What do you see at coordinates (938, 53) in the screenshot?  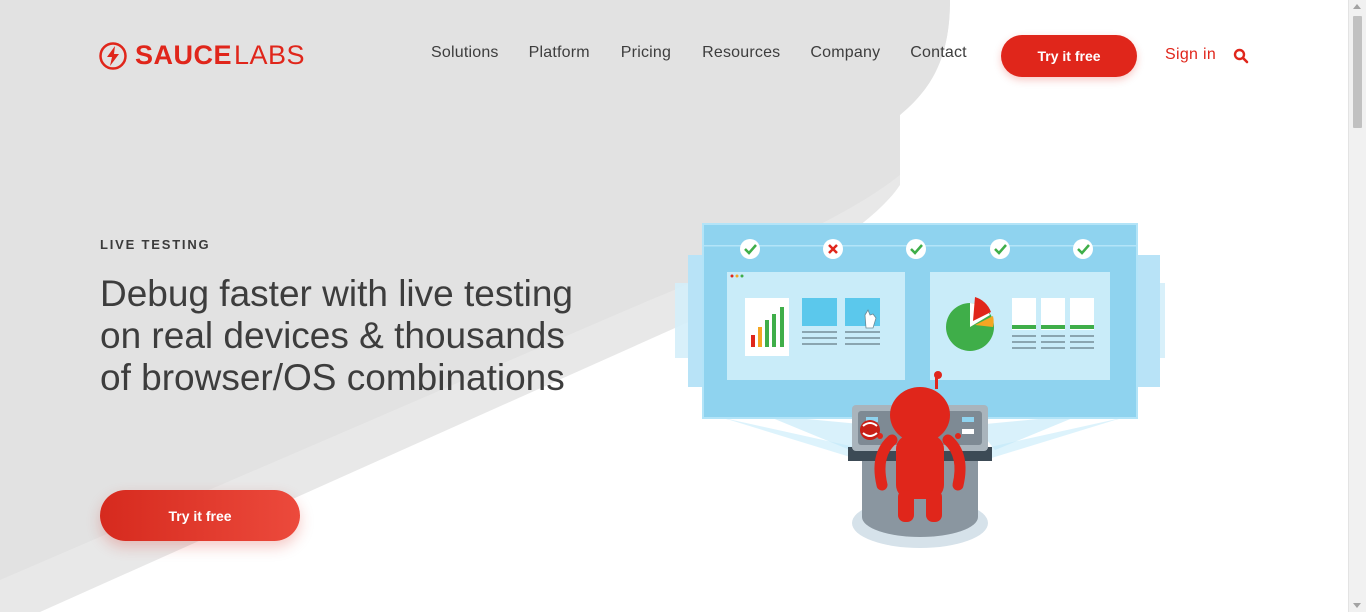 I see `nav-contact: Contact` at bounding box center [938, 53].